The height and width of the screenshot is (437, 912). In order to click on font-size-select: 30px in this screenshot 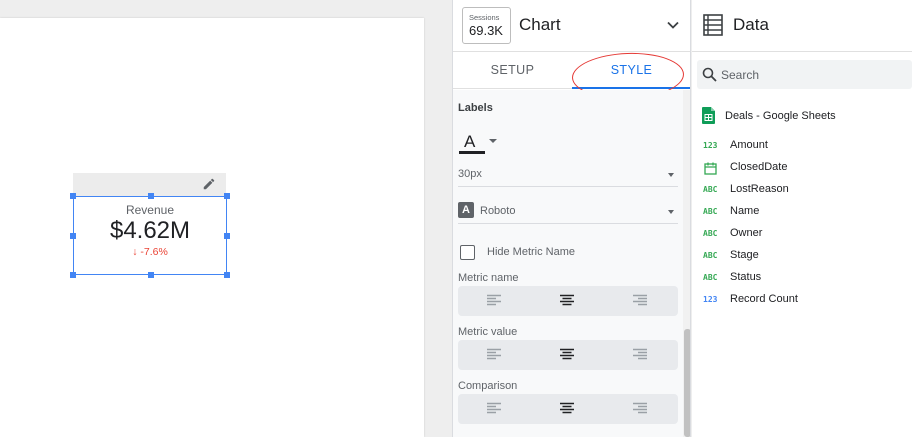, I will do `click(568, 175)`.